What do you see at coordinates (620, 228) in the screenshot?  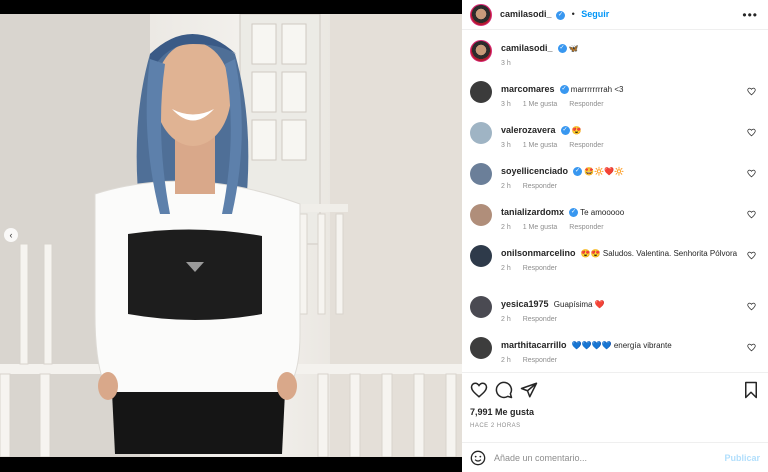 I see `comment-meta: 2 h 1 Me gusta Responder` at bounding box center [620, 228].